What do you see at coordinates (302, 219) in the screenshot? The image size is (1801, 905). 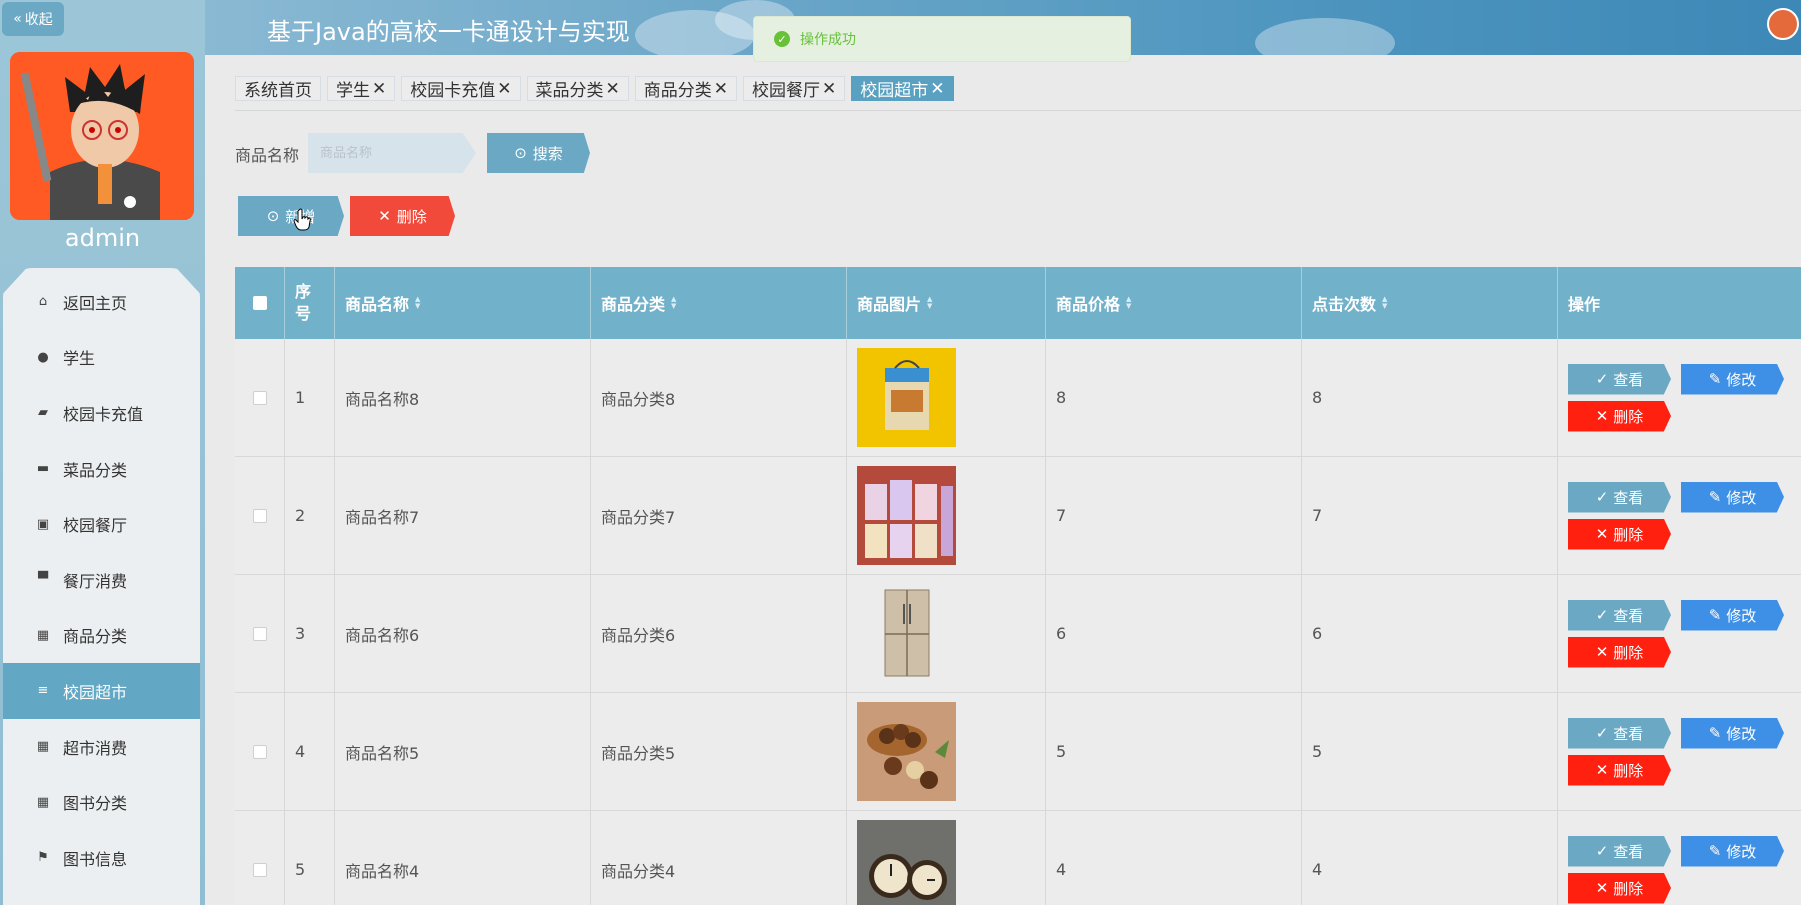 I see `hand-cursor-icon` at bounding box center [302, 219].